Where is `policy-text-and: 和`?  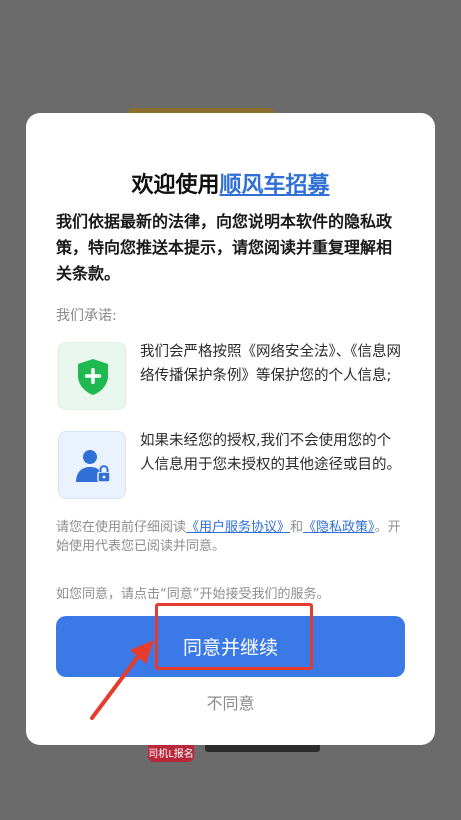 policy-text-and: 和 is located at coordinates (297, 527).